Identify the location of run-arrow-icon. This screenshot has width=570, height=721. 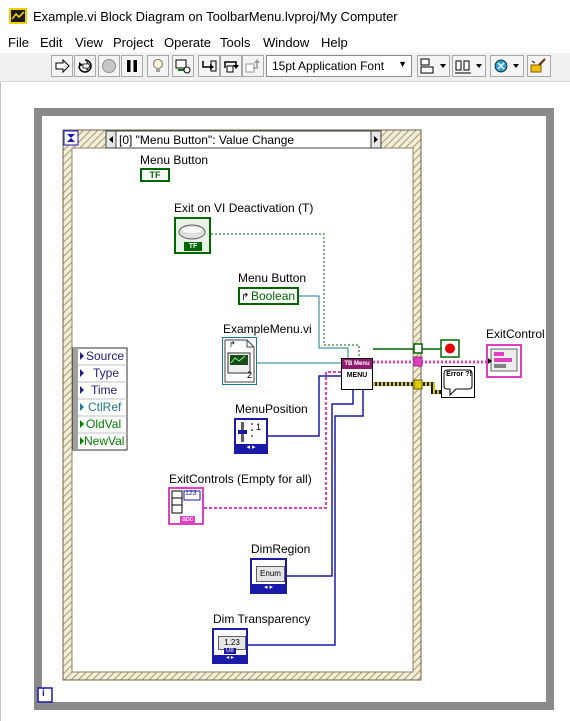
(62, 66).